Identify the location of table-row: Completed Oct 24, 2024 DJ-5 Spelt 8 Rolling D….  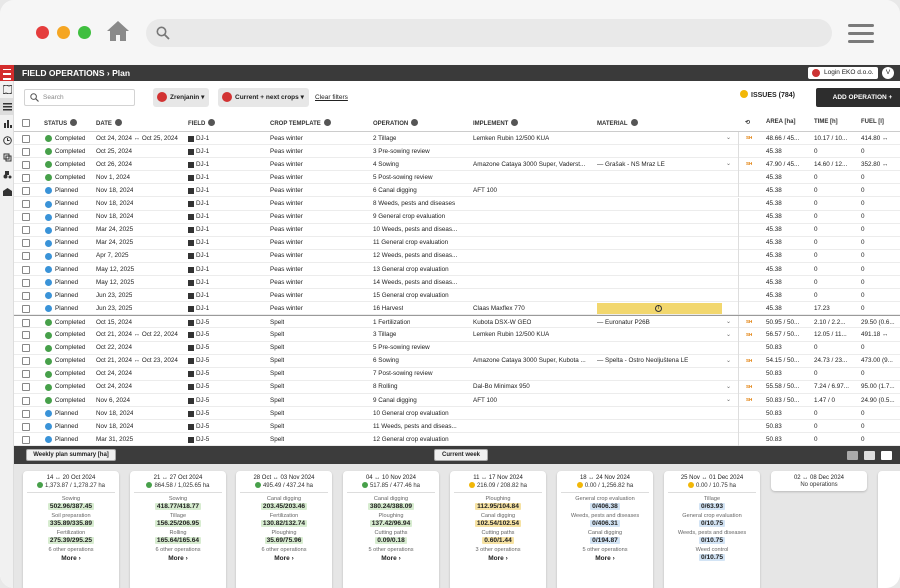
(457, 387).